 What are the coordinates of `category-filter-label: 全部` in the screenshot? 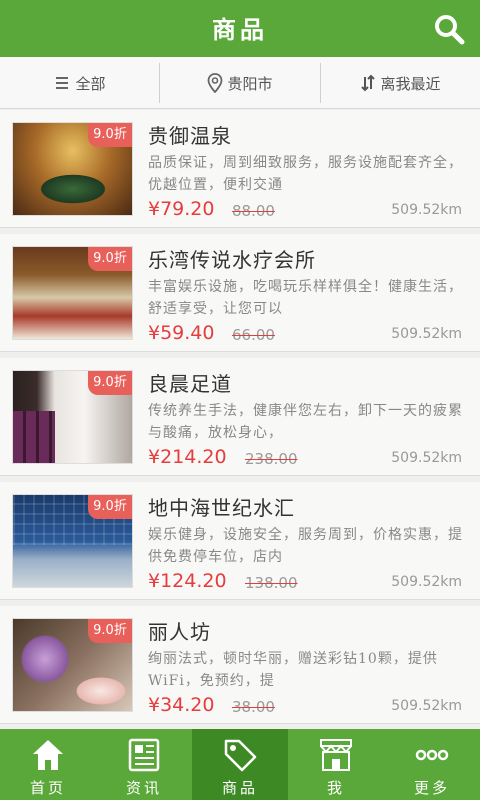 It's located at (90, 83).